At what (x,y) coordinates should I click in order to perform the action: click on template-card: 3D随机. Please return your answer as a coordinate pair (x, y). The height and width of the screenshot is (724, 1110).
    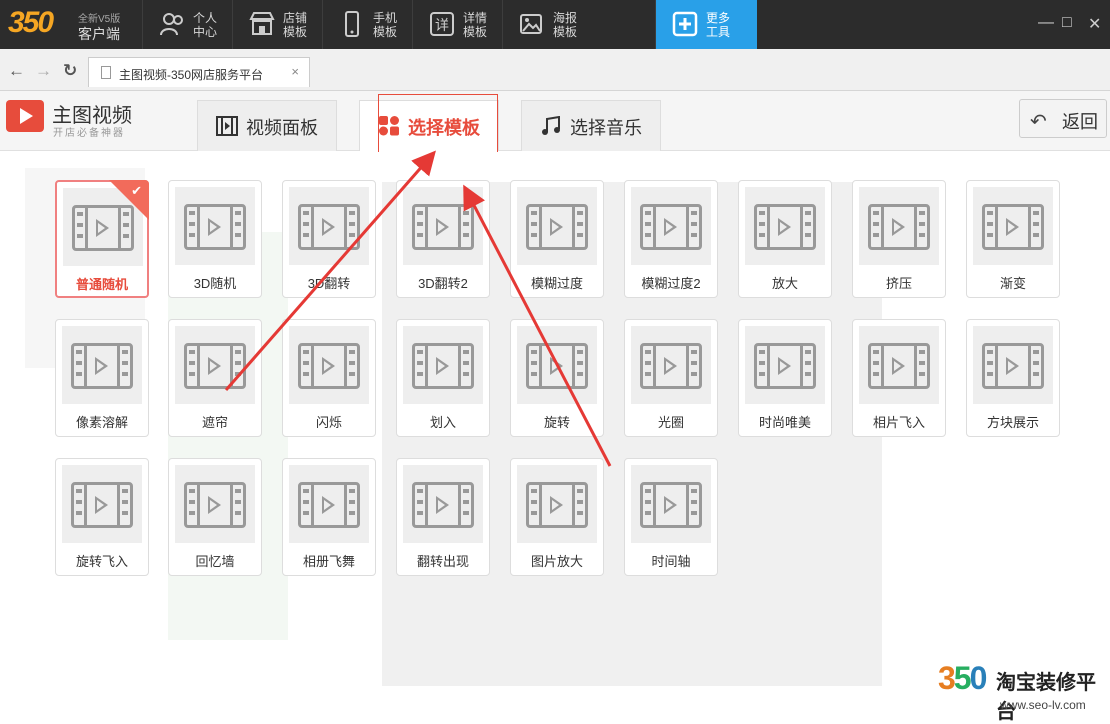
    Looking at the image, I should click on (215, 239).